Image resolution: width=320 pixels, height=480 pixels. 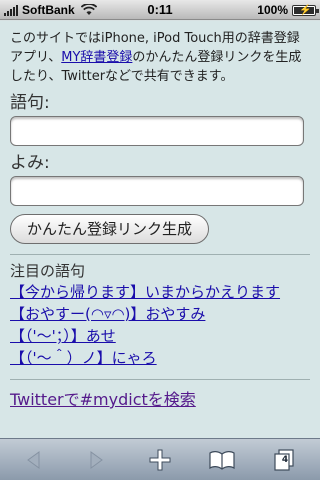 I want to click on featured-word-link: 【（'〜'；）】あせ, so click(x=63, y=336).